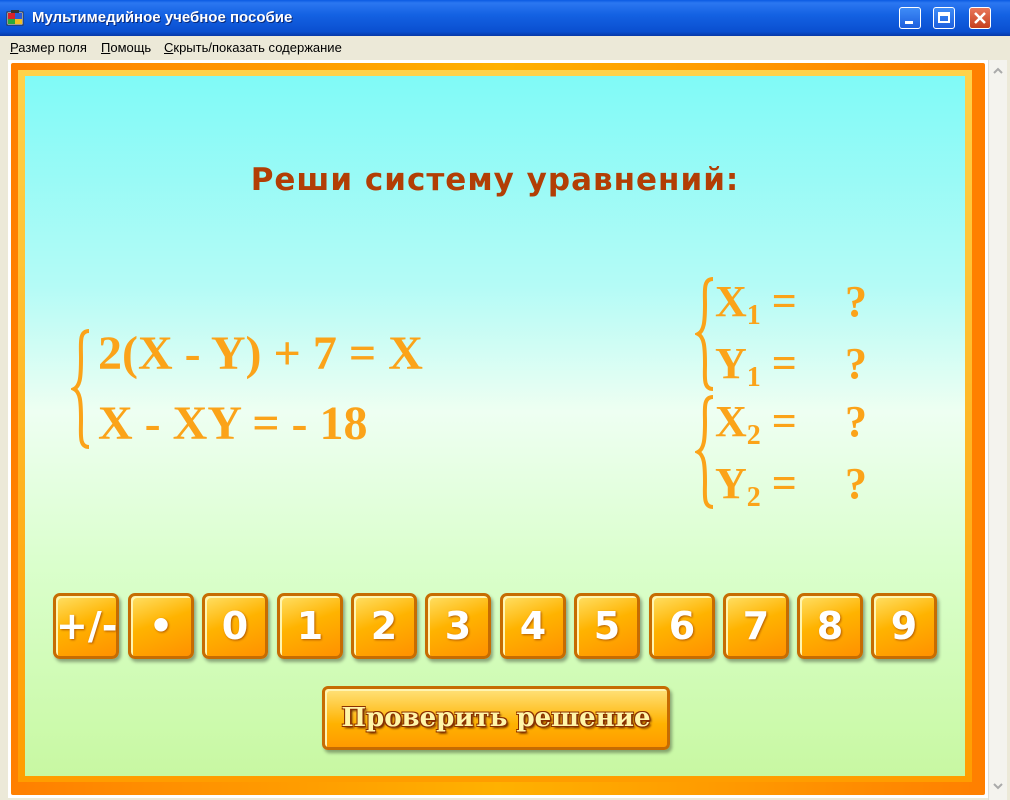 This screenshot has width=1010, height=800. I want to click on answer-x2: X2 = ?, so click(791, 424).